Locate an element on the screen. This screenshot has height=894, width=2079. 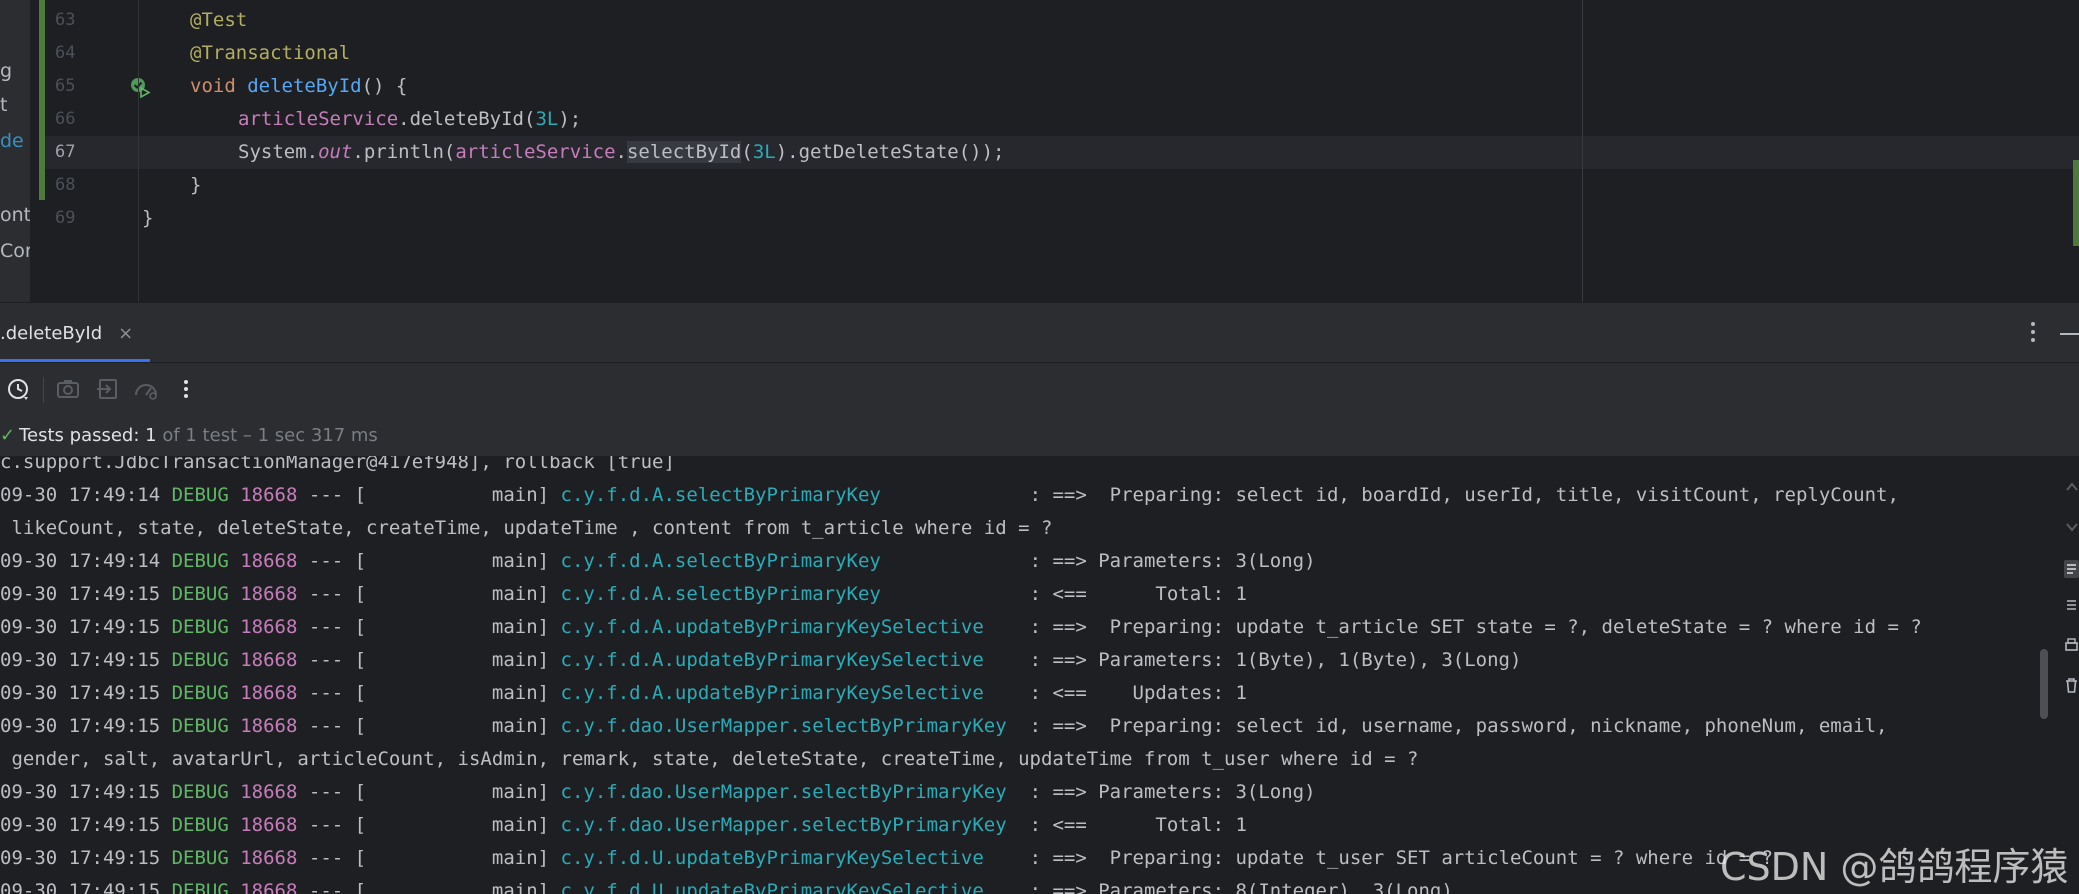
export-icon is located at coordinates (108, 389).